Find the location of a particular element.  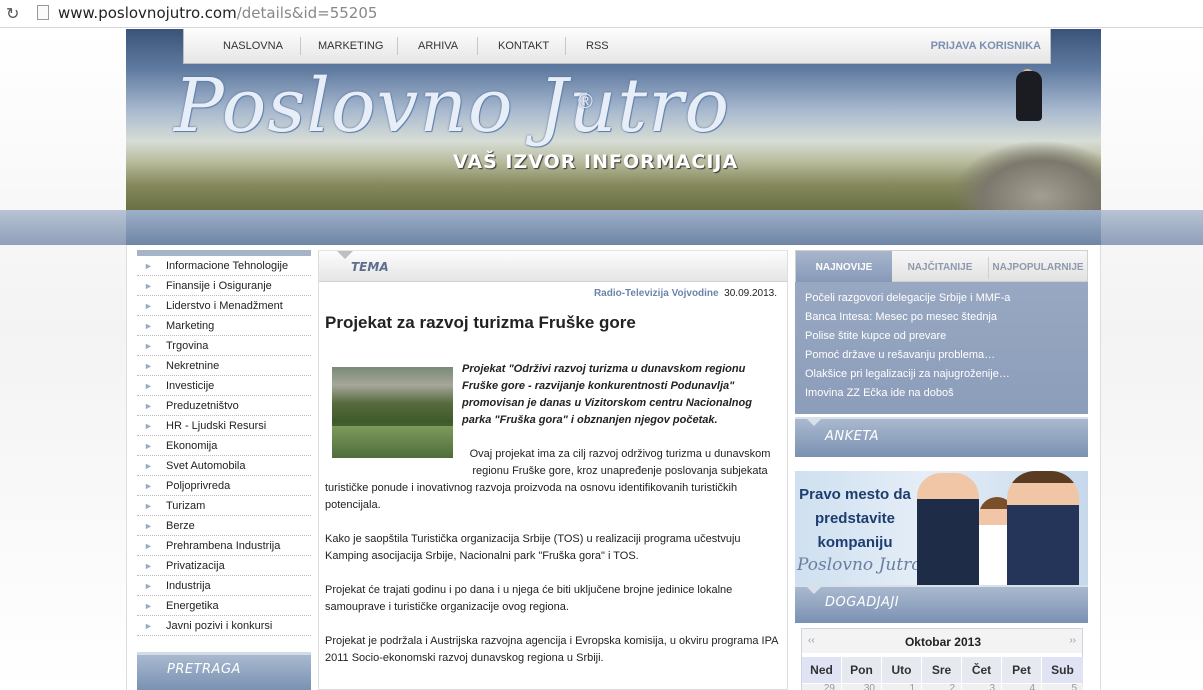

sidebar-item-nekretnine: ► Nekretnine is located at coordinates (224, 366).